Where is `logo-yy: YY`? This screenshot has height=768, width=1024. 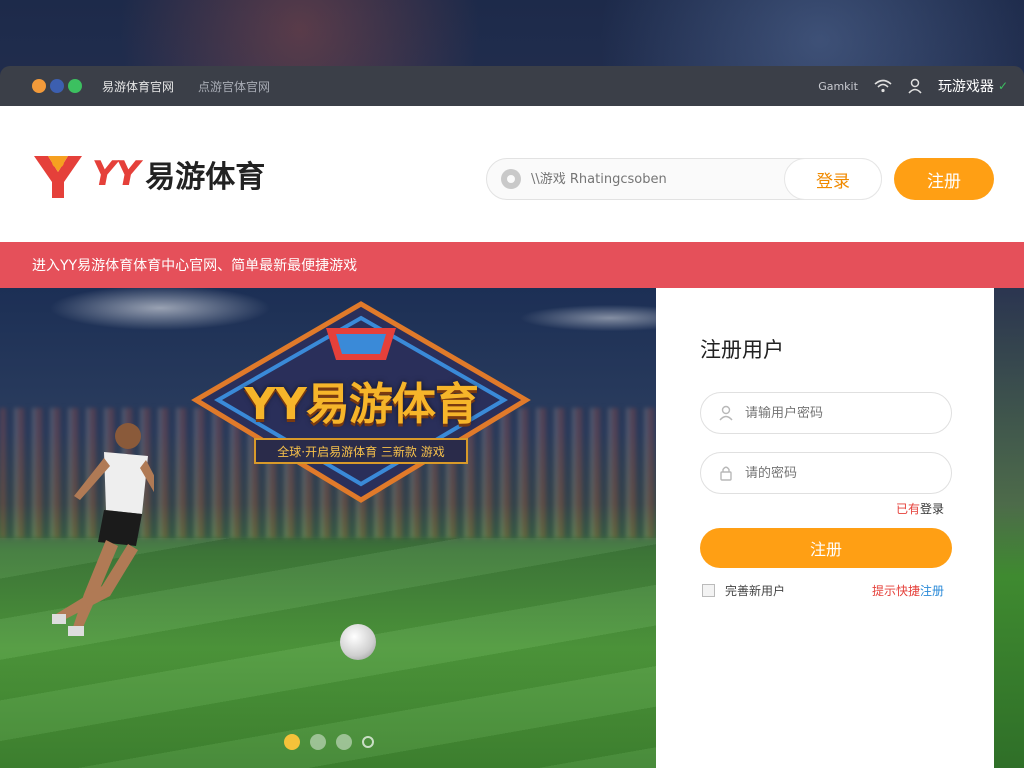
logo-yy: YY is located at coordinates (116, 174).